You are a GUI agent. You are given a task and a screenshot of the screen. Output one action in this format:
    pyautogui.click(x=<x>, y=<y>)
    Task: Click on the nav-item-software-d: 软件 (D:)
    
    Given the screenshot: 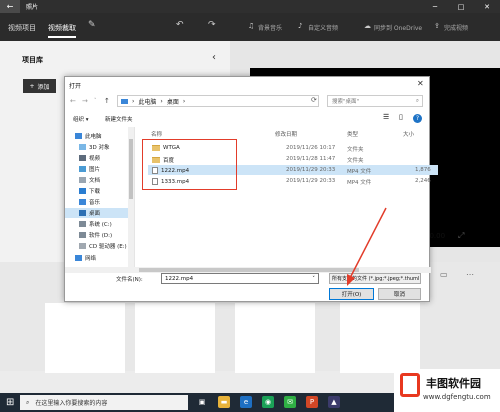 What is the action you would take?
    pyautogui.click(x=95, y=235)
    